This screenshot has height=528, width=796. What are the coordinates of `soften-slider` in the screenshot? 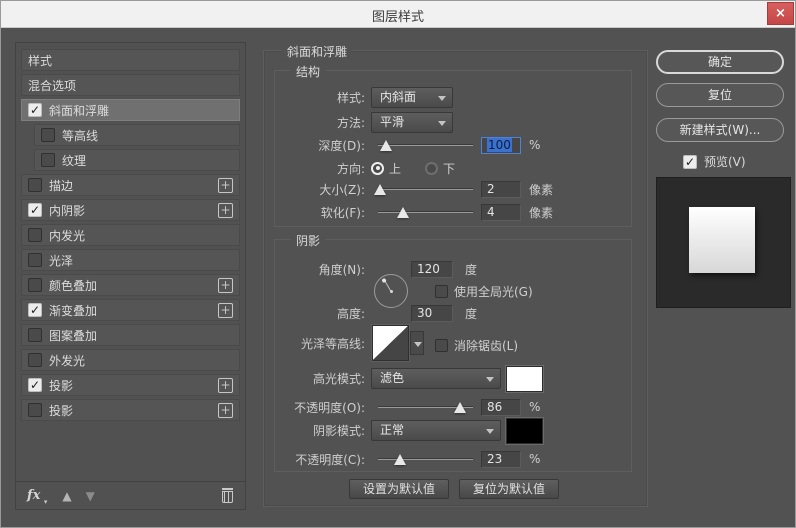 It's located at (425, 212).